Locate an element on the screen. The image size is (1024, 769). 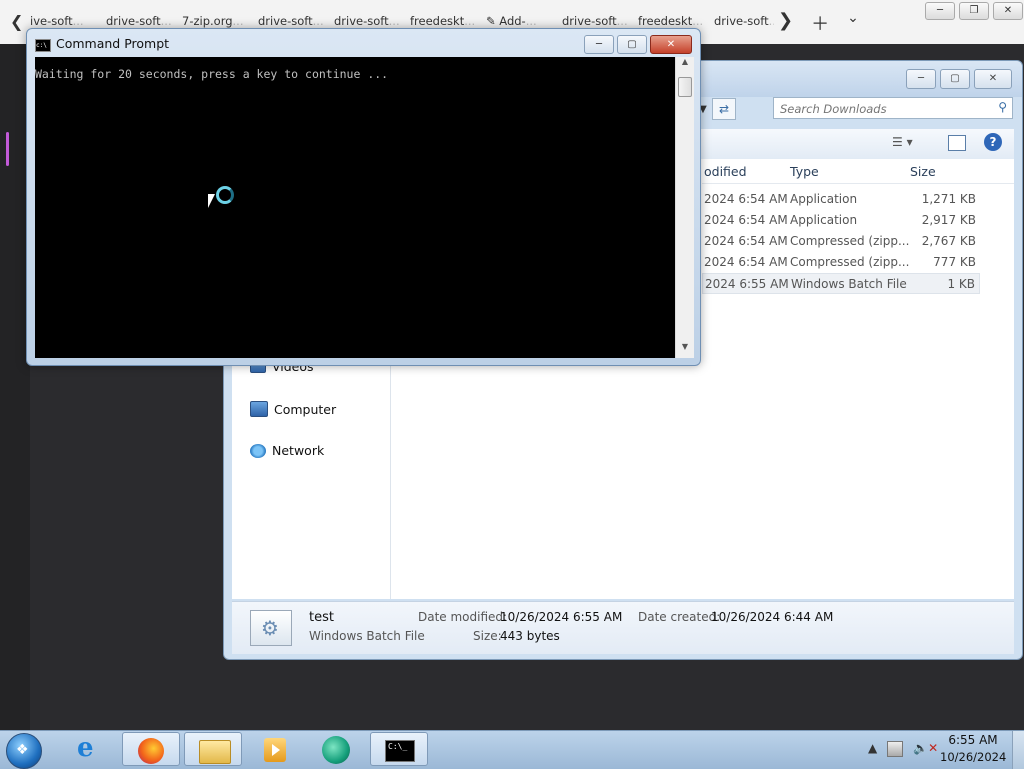
file-size: 2,917 KB is located at coordinates (948, 220).